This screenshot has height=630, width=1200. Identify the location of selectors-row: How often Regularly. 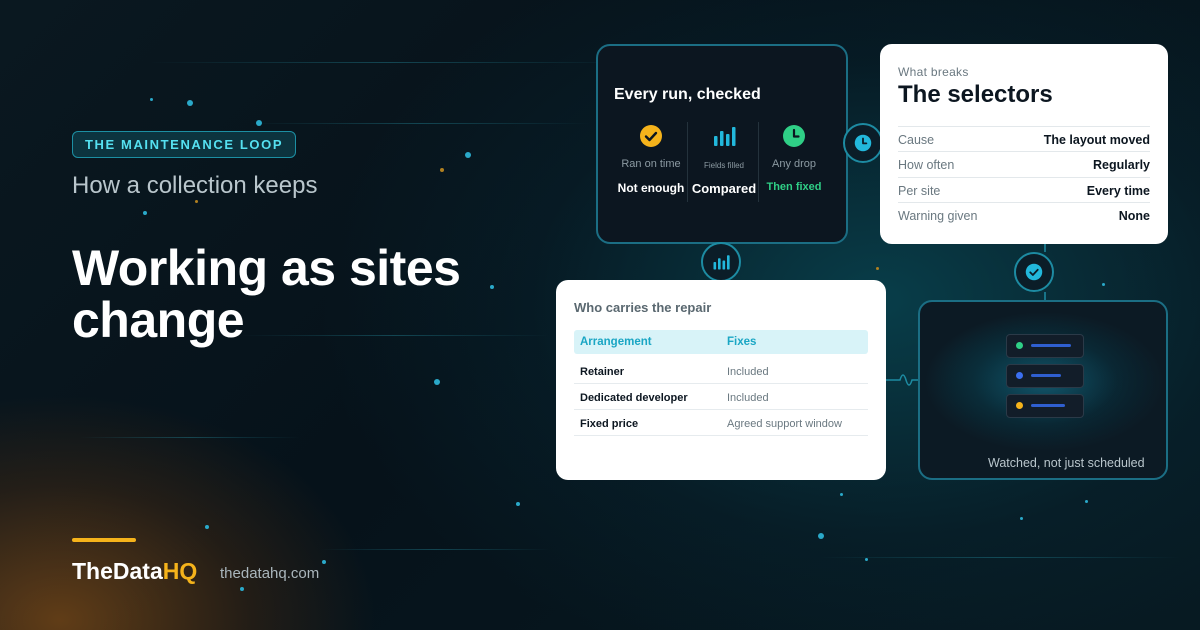
(1024, 164).